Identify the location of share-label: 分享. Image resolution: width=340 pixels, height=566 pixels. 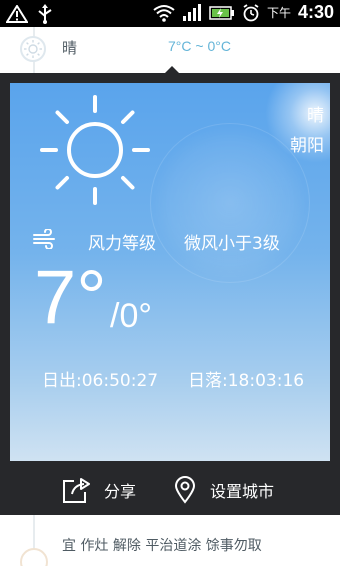
(120, 491).